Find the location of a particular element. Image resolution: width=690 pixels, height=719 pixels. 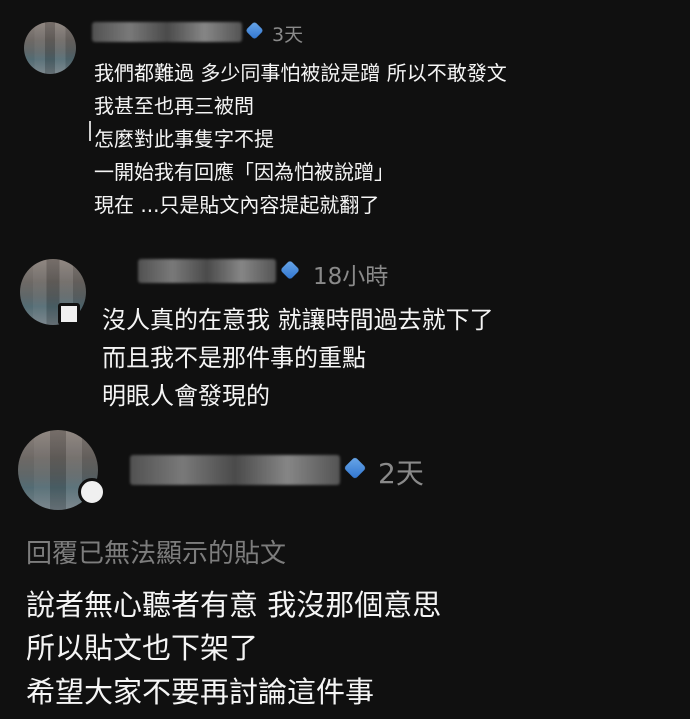

comment-line: 怎麼對此事隻字不提 is located at coordinates (184, 139).